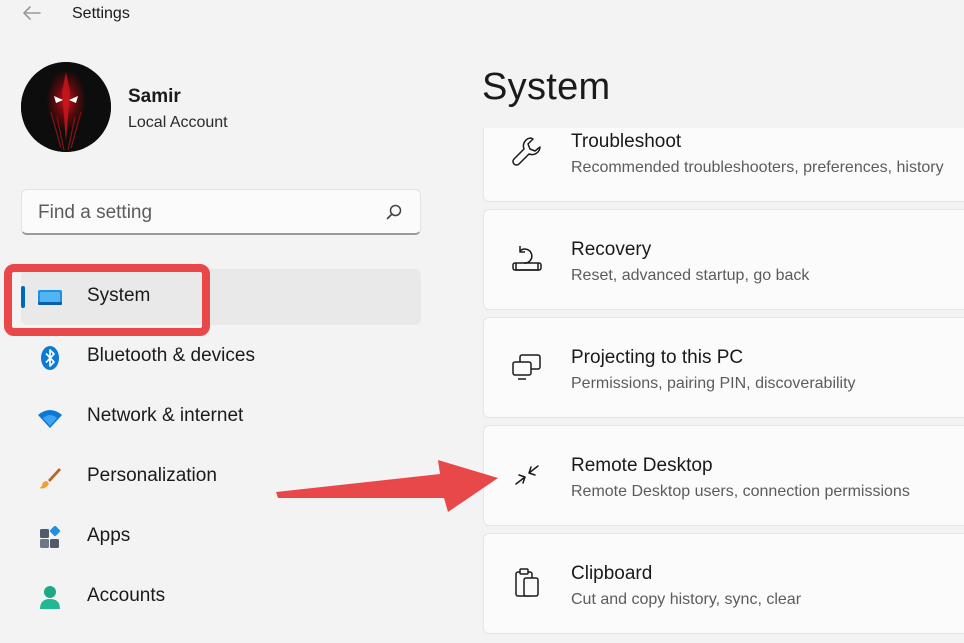  What do you see at coordinates (612, 573) in the screenshot?
I see `card-title: Clipboard` at bounding box center [612, 573].